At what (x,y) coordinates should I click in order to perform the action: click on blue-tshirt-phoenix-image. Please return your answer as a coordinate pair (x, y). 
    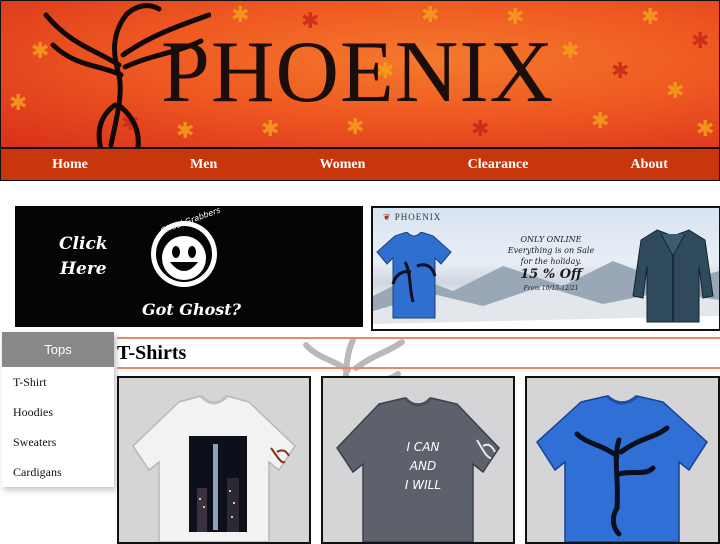
    Looking at the image, I should click on (622, 468).